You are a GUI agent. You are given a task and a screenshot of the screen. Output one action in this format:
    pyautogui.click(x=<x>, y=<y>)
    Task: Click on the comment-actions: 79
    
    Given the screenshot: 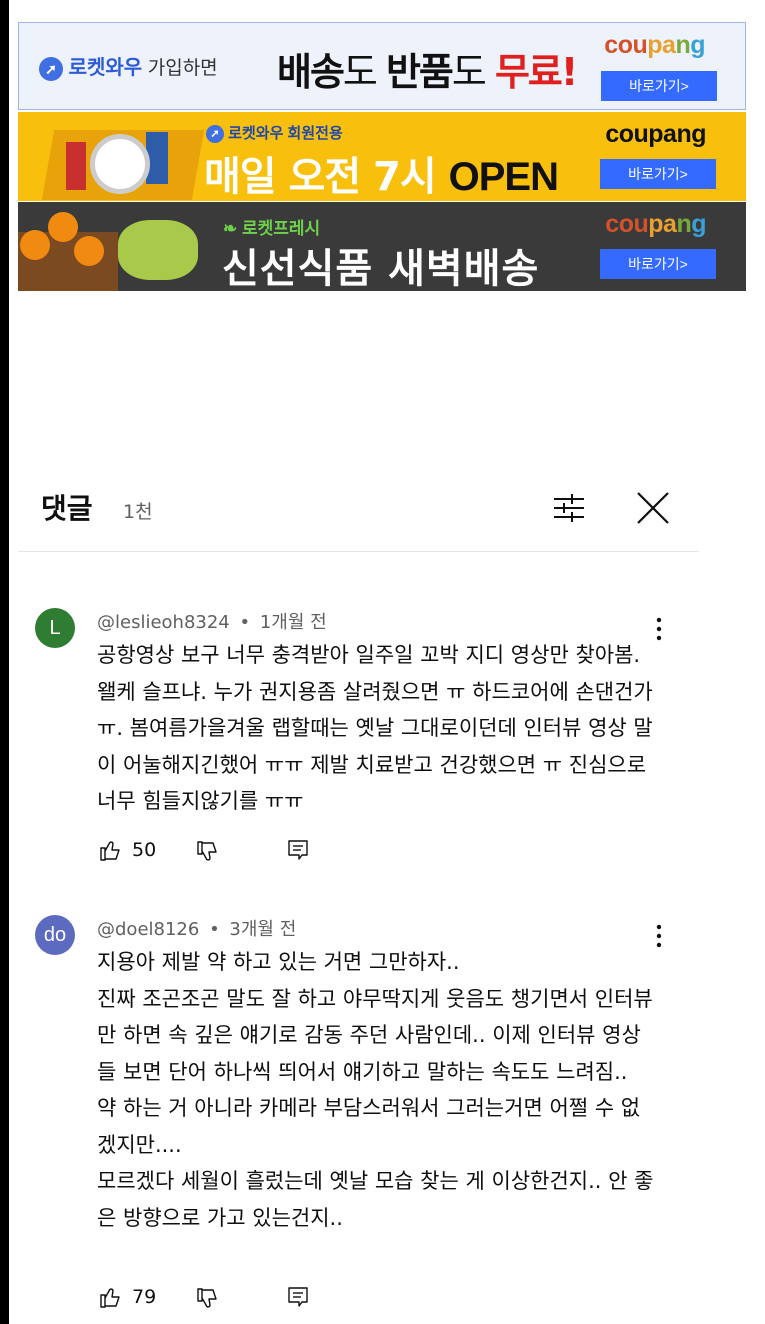 What is the action you would take?
    pyautogui.click(x=219, y=1299)
    